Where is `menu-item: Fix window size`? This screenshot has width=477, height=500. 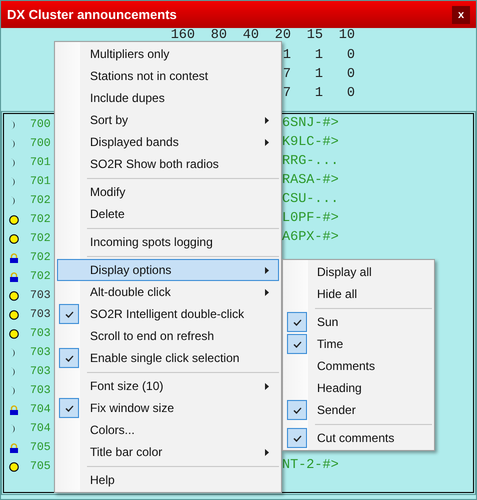
menu-item: Fix window size is located at coordinates (168, 408).